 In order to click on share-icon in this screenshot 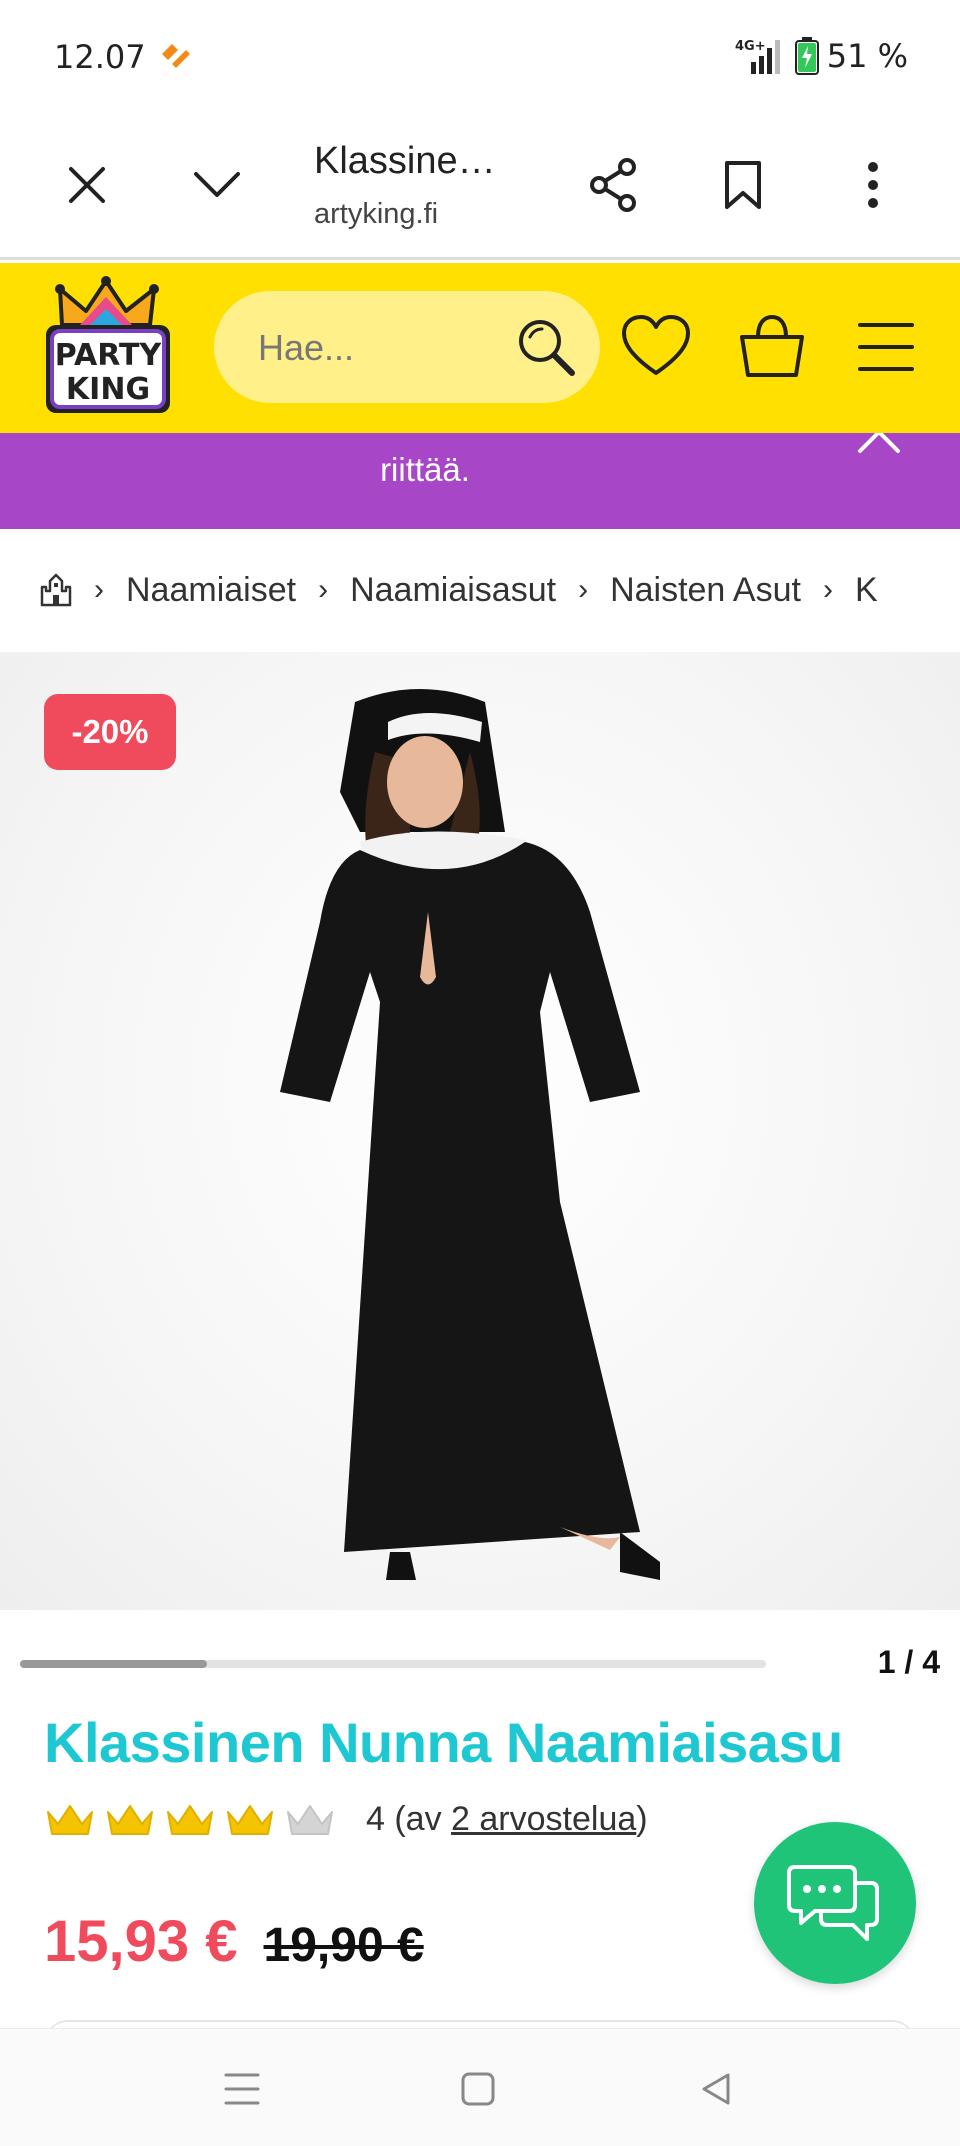, I will do `click(613, 185)`.